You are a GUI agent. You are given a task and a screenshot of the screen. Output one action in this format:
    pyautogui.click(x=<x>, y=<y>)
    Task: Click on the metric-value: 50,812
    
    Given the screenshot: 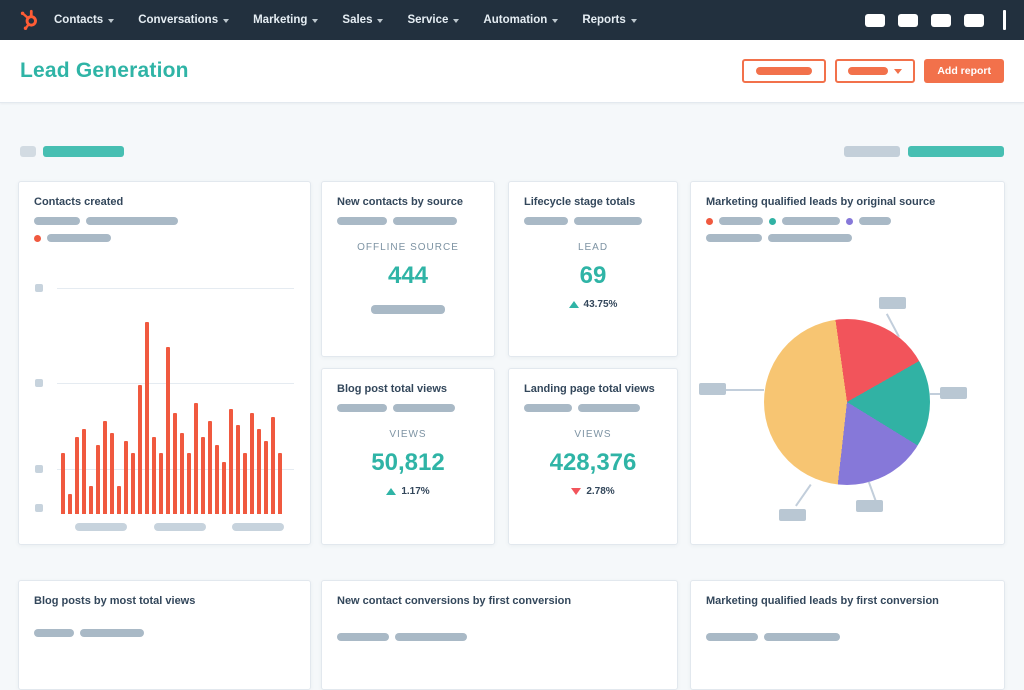 What is the action you would take?
    pyautogui.click(x=408, y=462)
    